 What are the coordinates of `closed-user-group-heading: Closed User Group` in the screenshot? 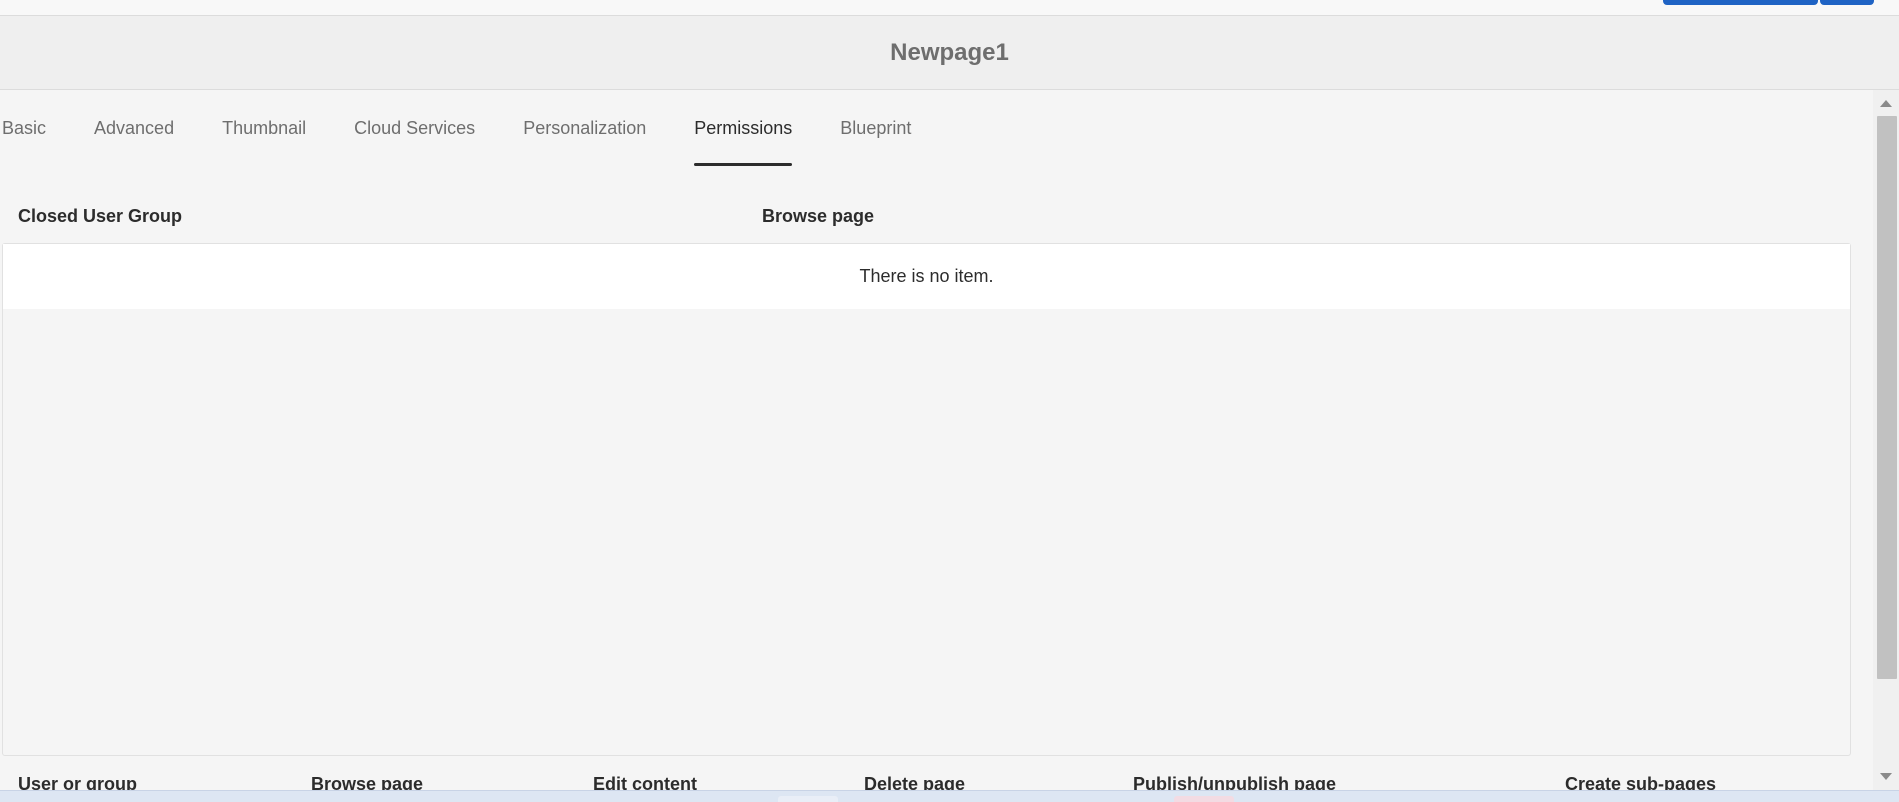 It's located at (100, 216).